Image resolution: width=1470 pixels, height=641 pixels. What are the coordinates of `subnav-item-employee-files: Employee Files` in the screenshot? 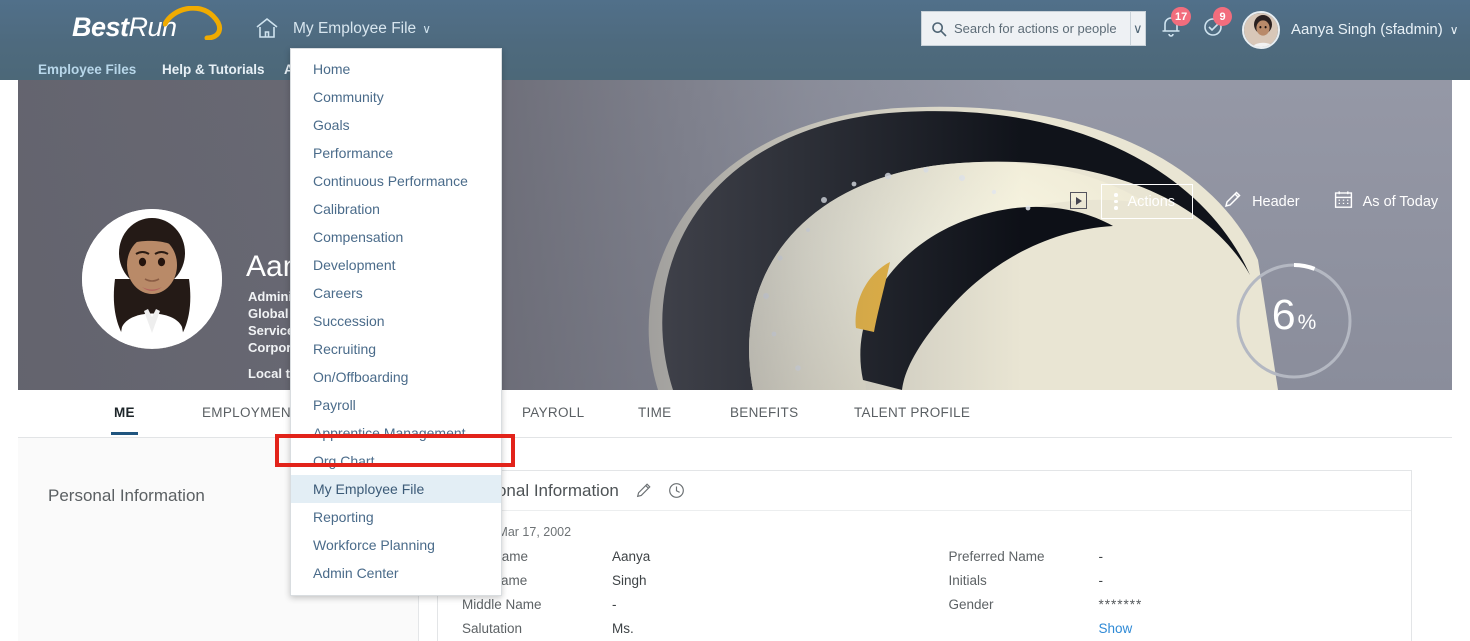 It's located at (87, 69).